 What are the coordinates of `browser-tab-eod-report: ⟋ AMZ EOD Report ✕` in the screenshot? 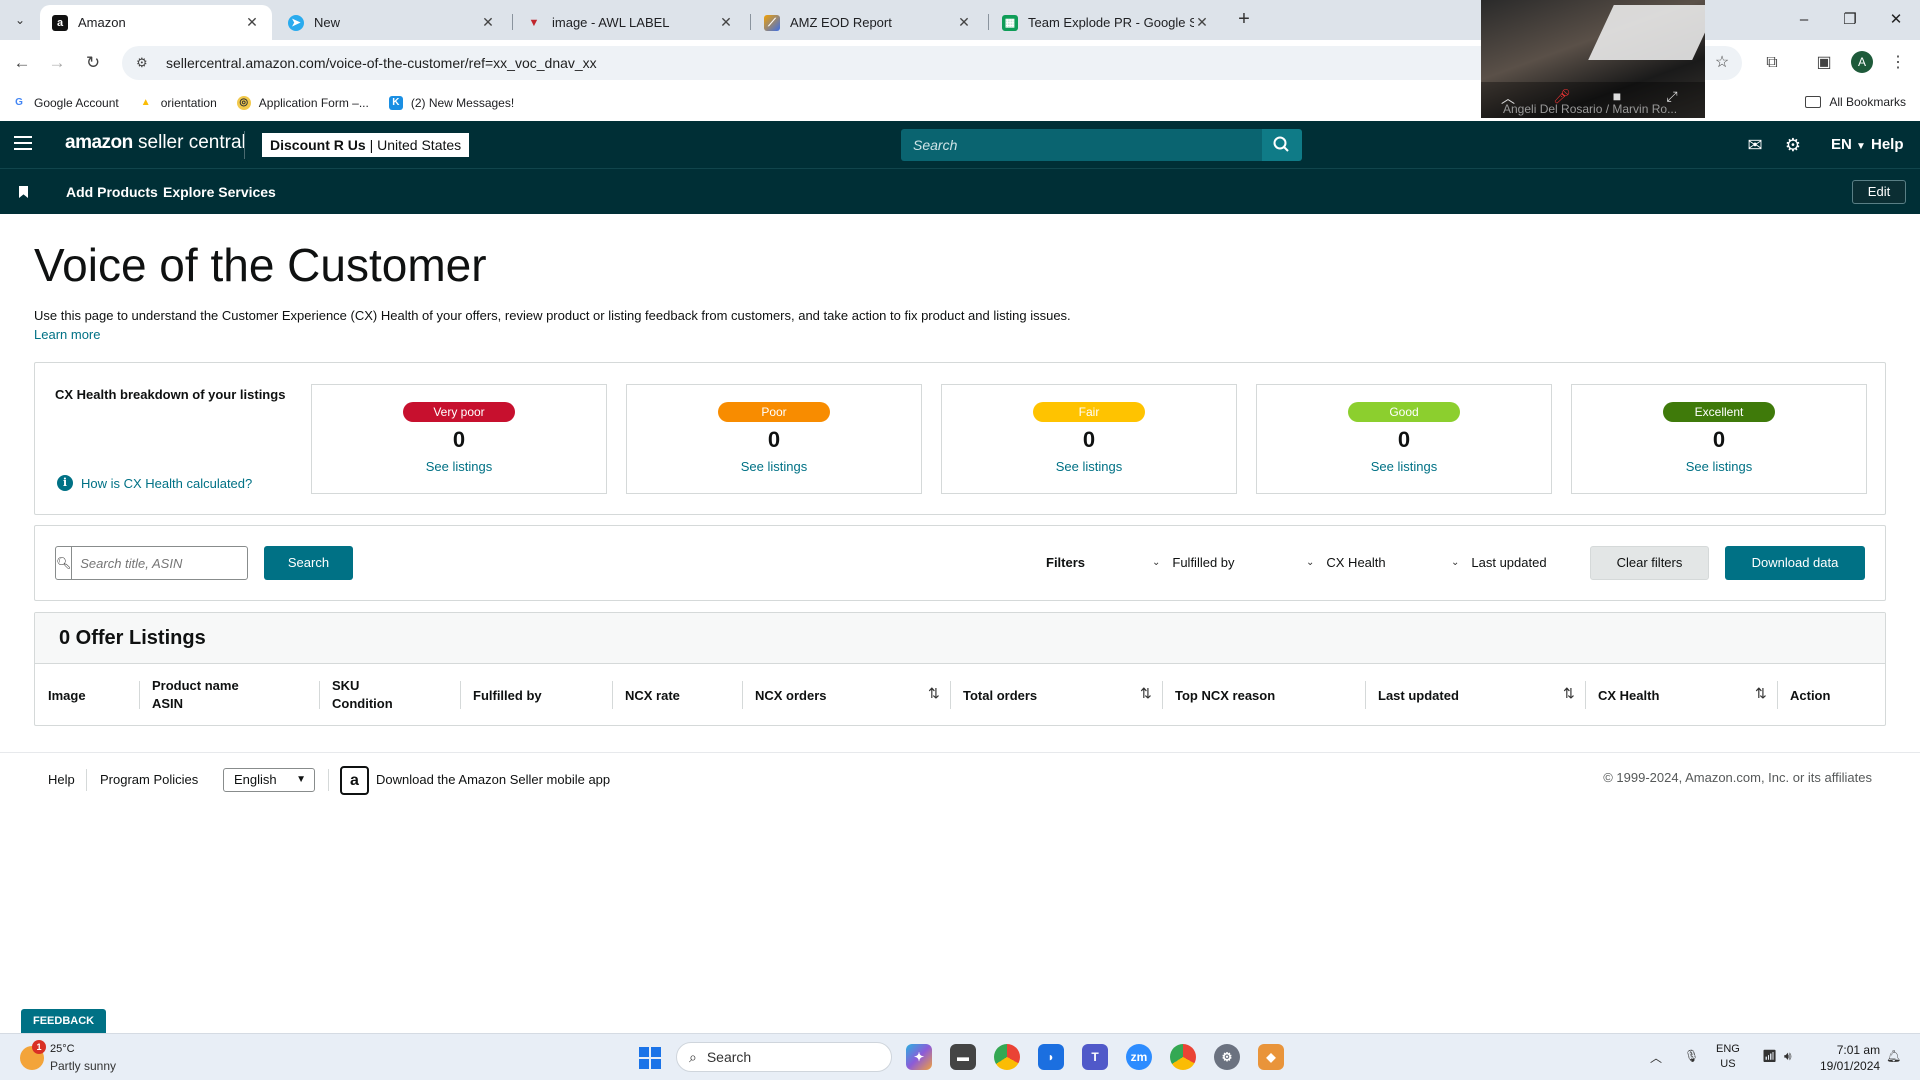 It's located at (868, 22).